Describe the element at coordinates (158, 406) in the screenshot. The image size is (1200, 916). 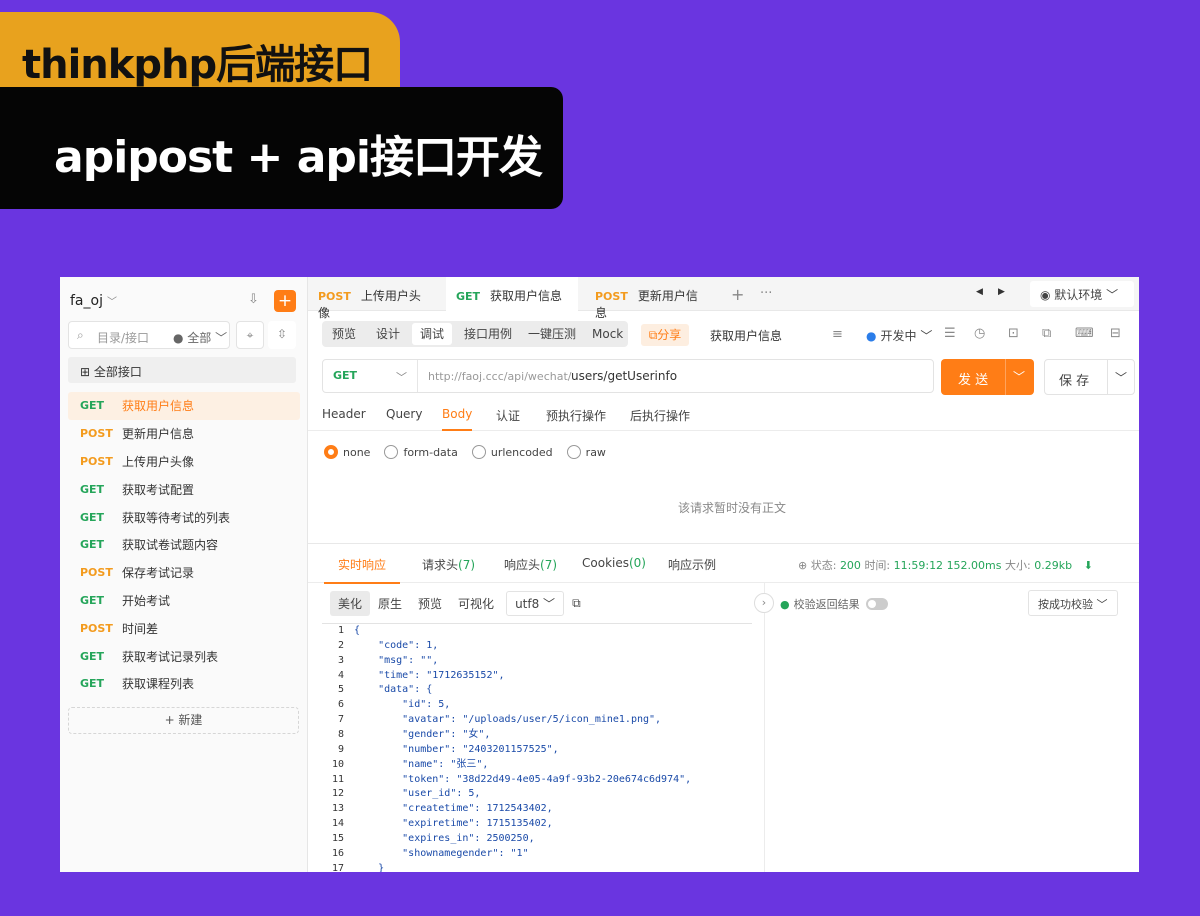
I see `sidebar-item-label: 获取用户信息` at that location.